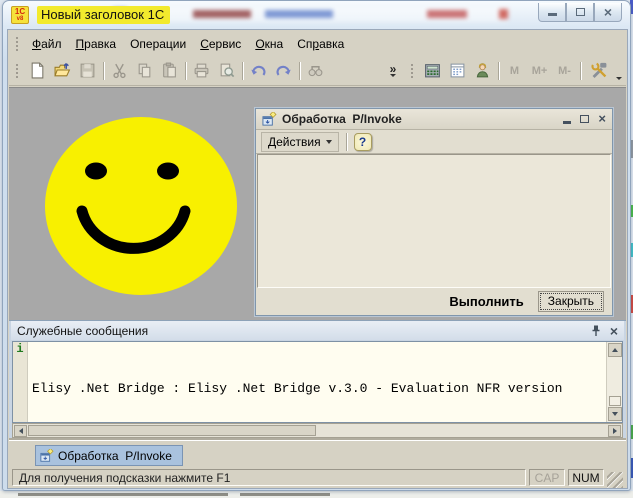 This screenshot has height=498, width=633. Describe the element at coordinates (602, 118) in the screenshot. I see `dialog-close-icon: ×` at that location.